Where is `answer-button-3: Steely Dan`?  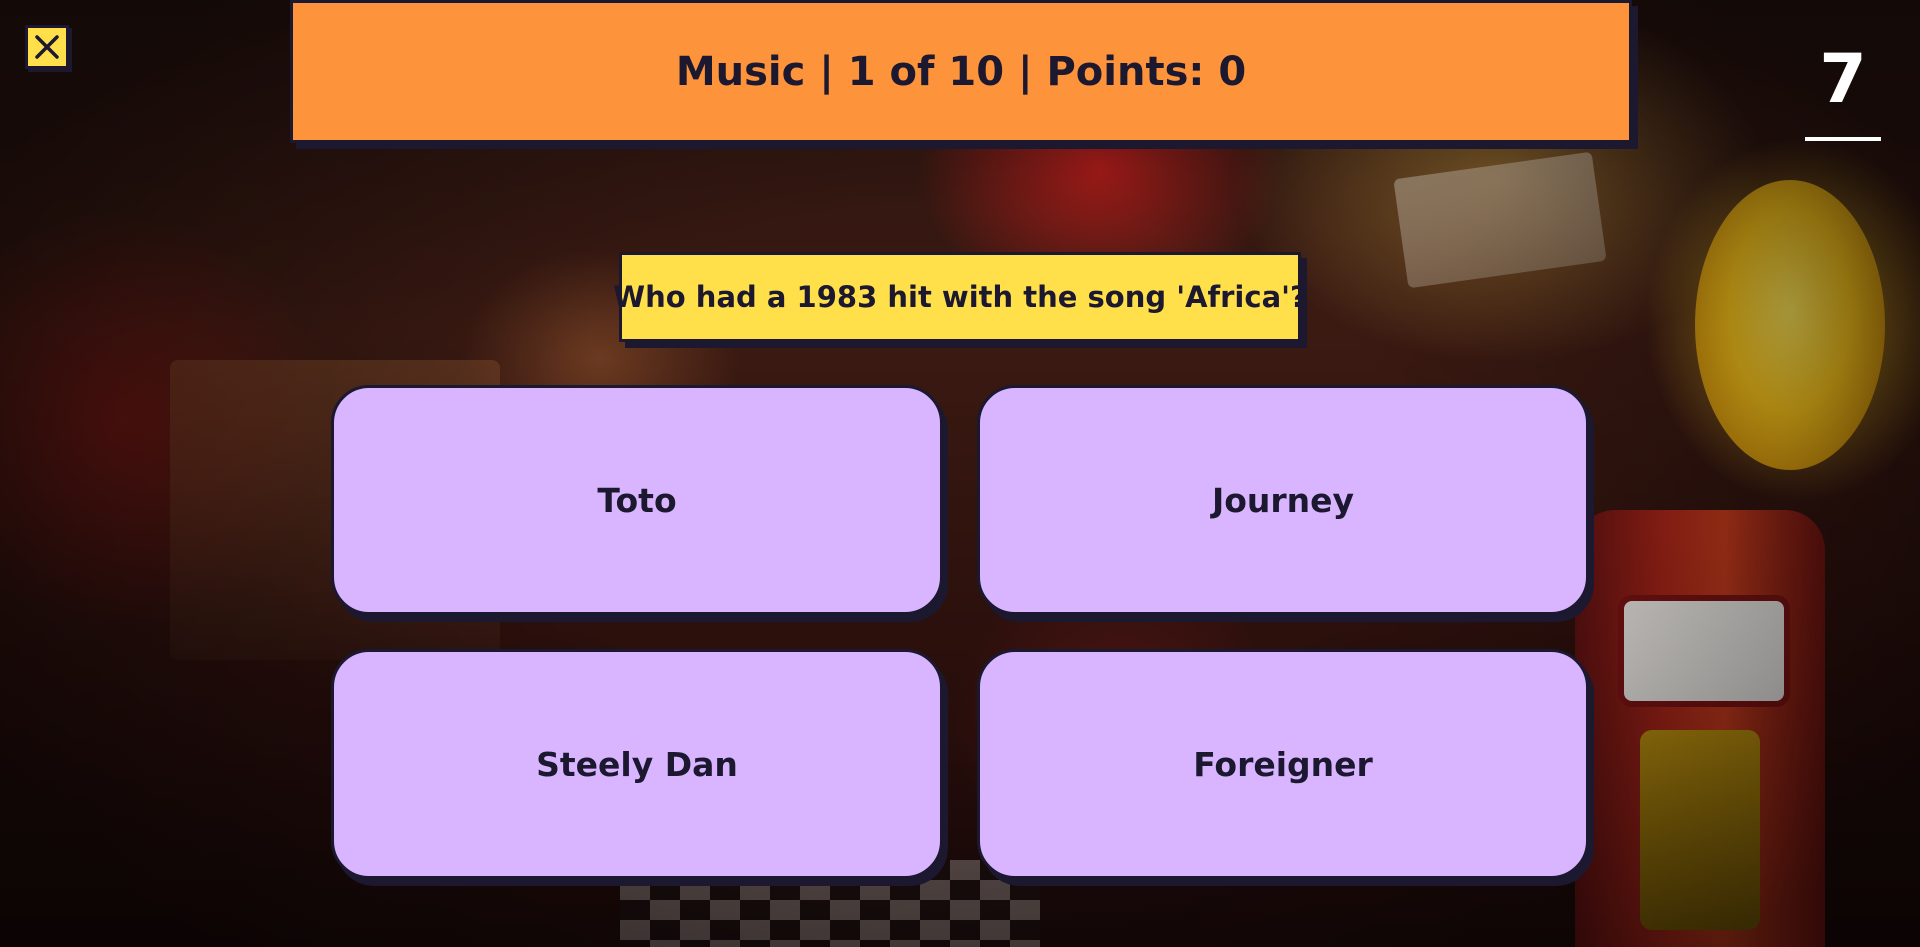 answer-button-3: Steely Dan is located at coordinates (637, 764).